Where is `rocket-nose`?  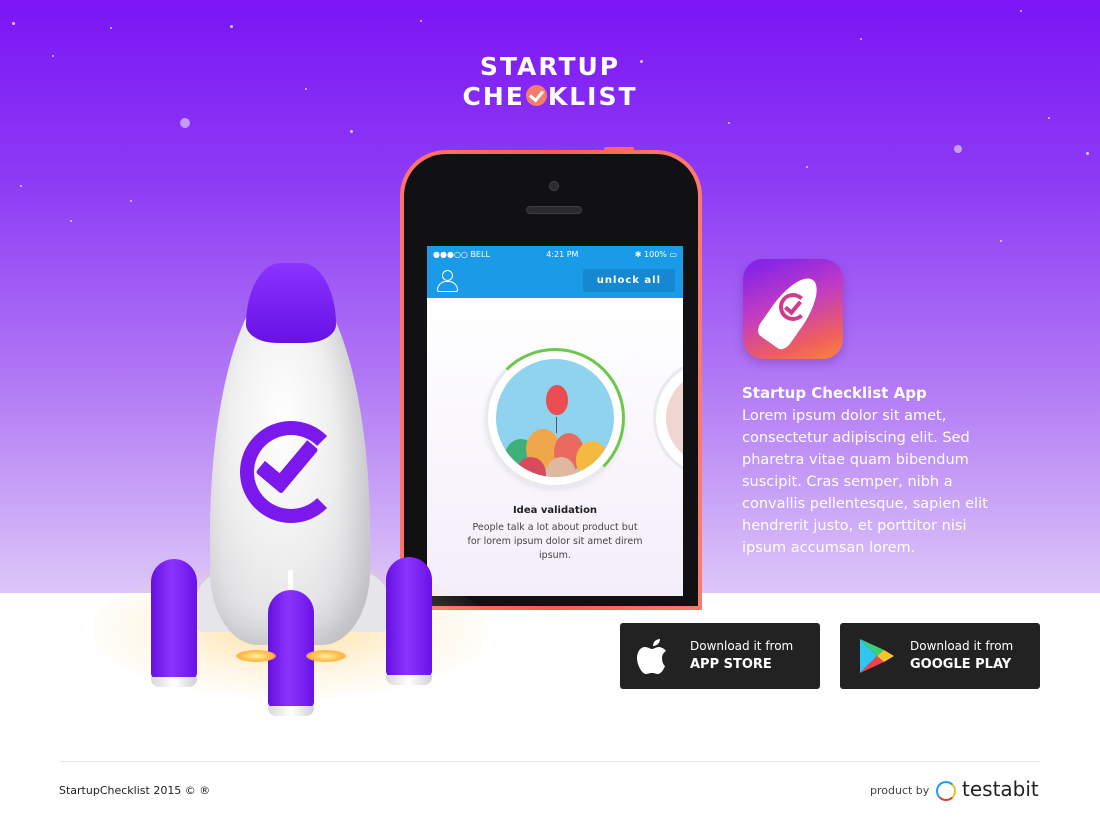 rocket-nose is located at coordinates (291, 303).